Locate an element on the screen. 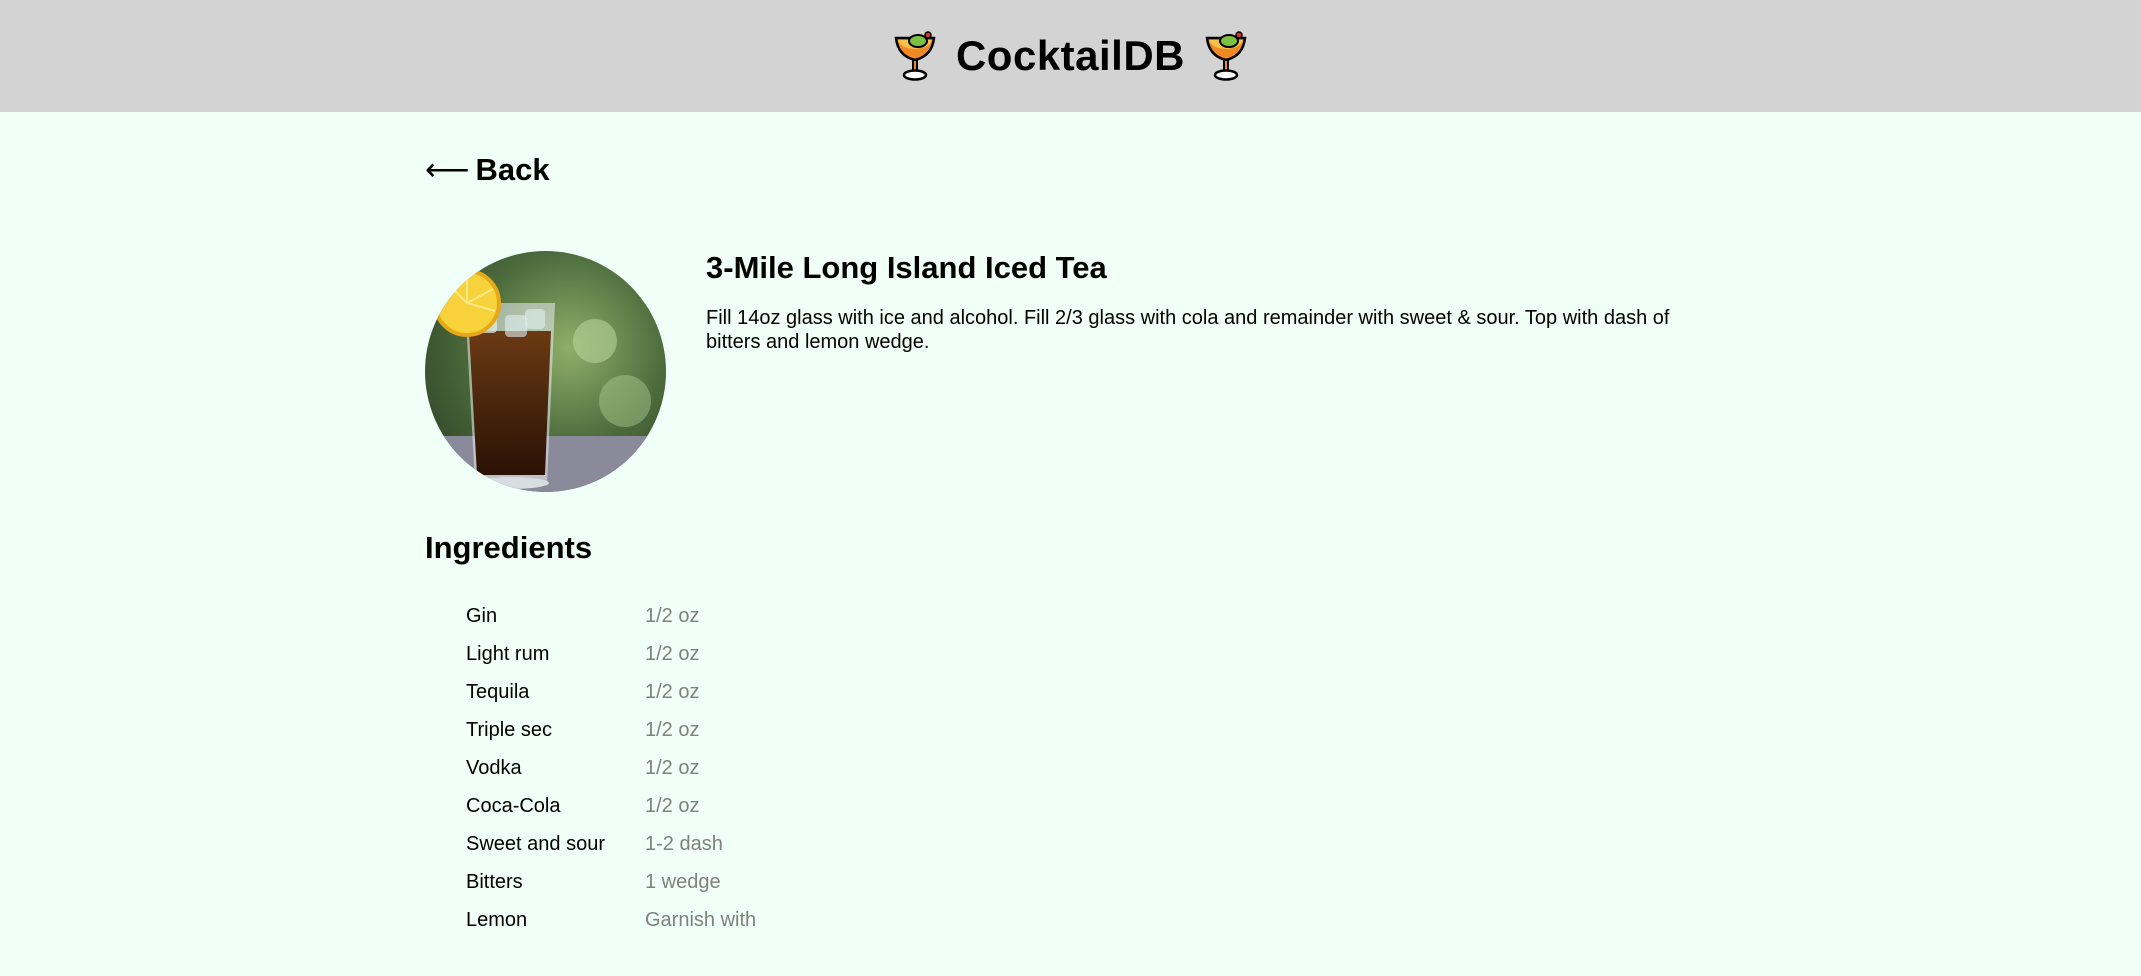 The image size is (2141, 976). ingredient-name: Triple sec is located at coordinates (509, 729).